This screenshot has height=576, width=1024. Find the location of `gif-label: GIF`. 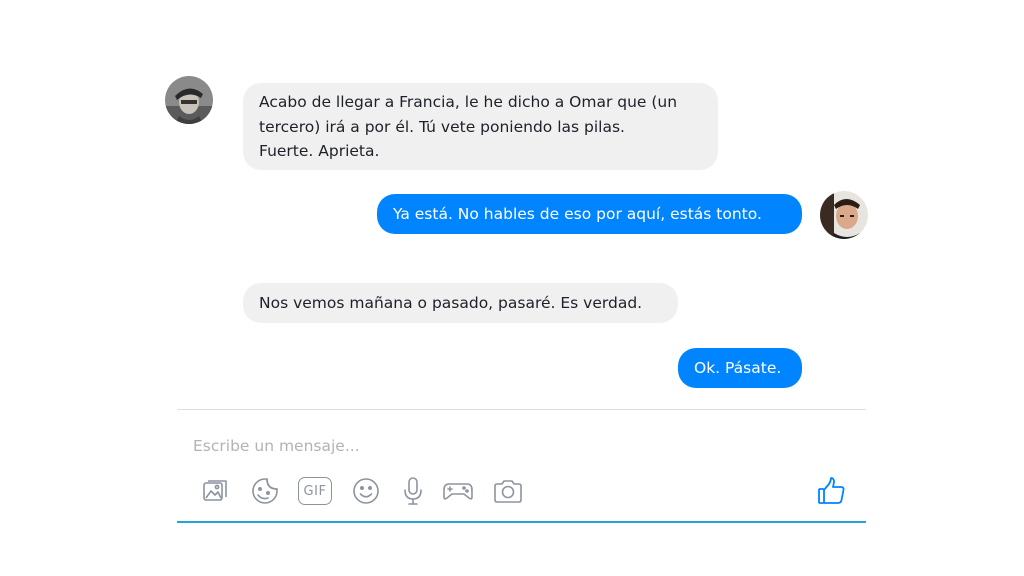

gif-label: GIF is located at coordinates (315, 491).